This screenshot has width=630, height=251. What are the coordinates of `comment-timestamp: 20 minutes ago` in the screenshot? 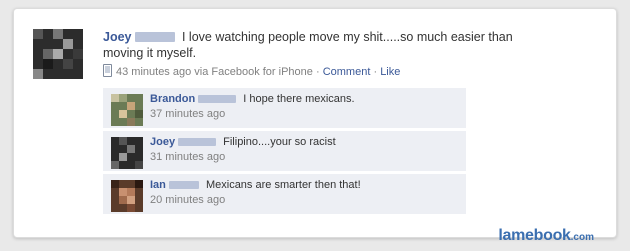 It's located at (305, 200).